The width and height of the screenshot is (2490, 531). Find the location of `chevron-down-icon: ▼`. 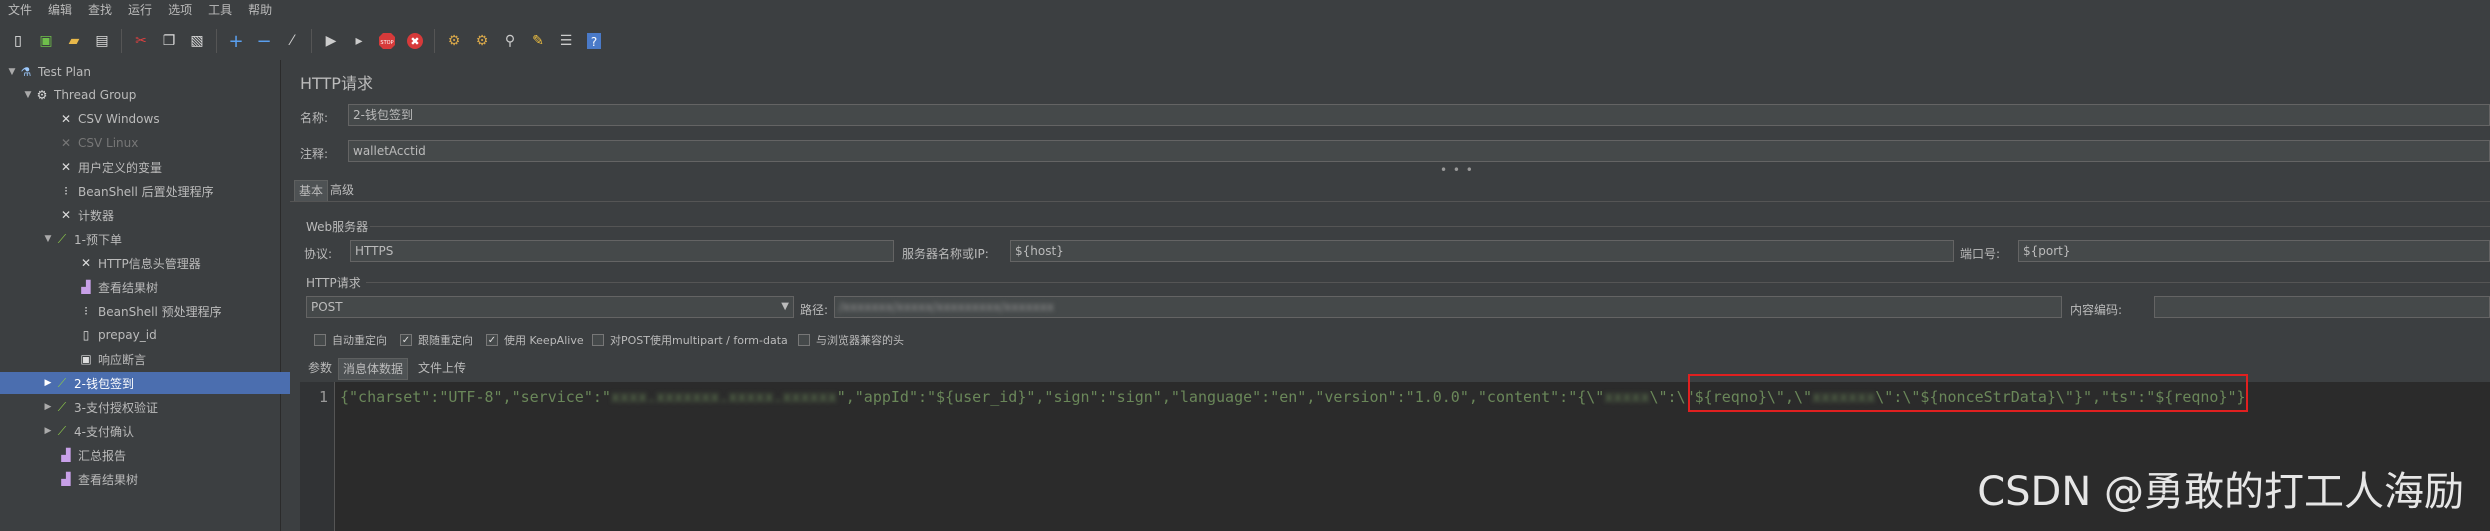

chevron-down-icon: ▼ is located at coordinates (785, 307).